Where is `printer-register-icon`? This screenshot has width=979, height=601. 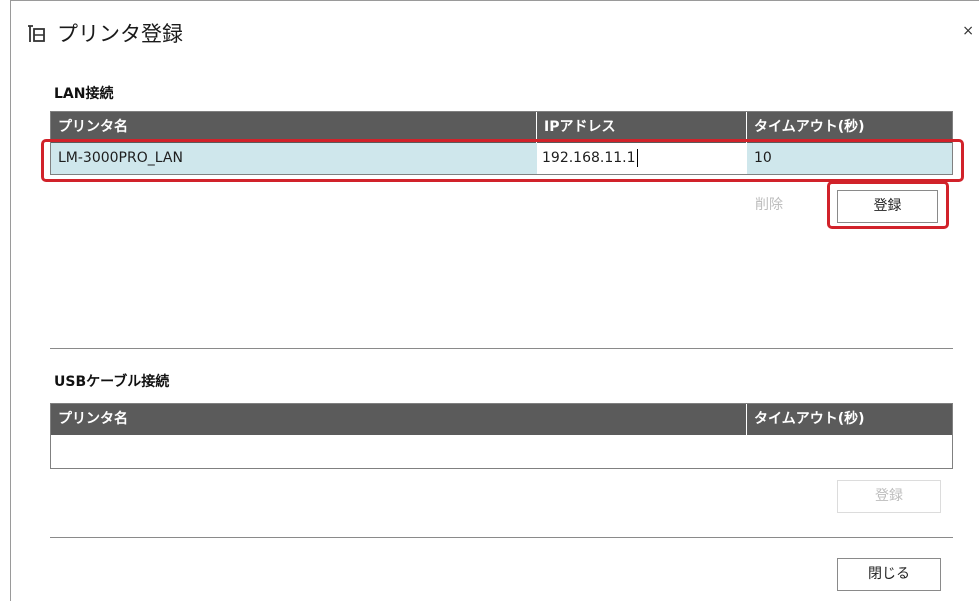 printer-register-icon is located at coordinates (36, 34).